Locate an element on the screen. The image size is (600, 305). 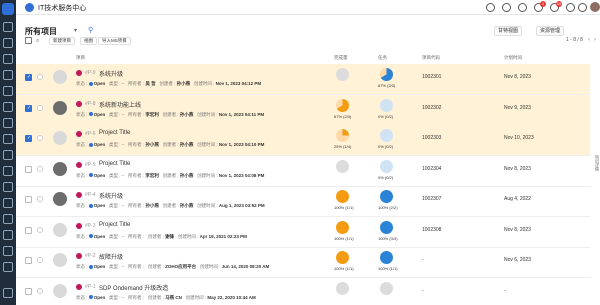
col-header-item: 项目 is located at coordinates (80, 58).